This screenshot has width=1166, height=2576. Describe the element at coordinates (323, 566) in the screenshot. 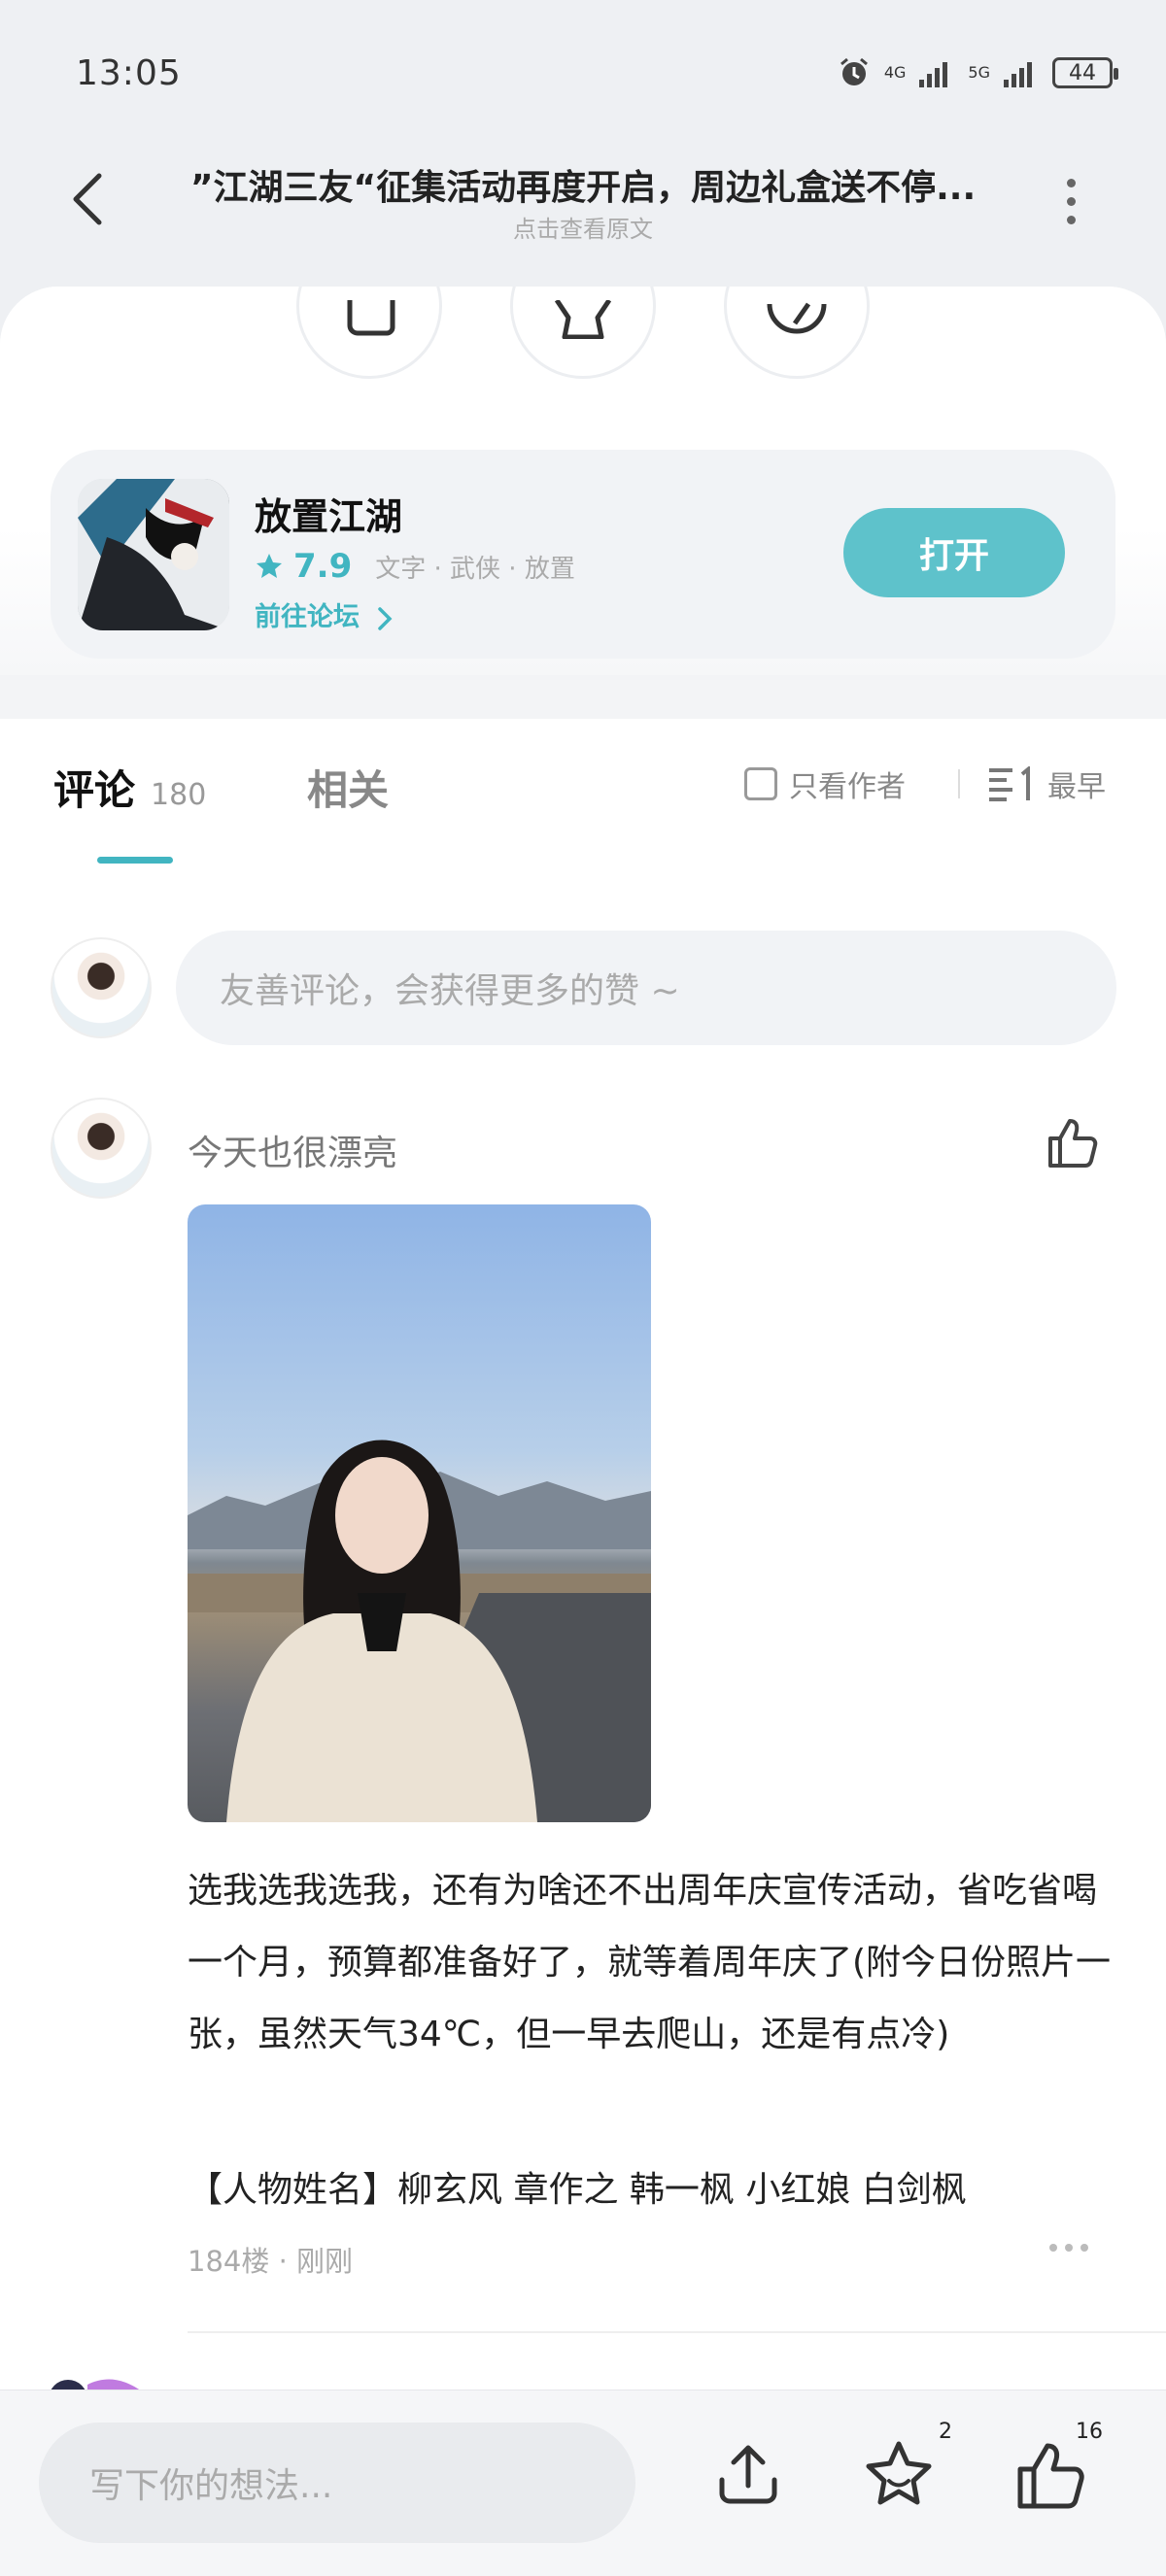

I see `app-rating: 7.9` at that location.